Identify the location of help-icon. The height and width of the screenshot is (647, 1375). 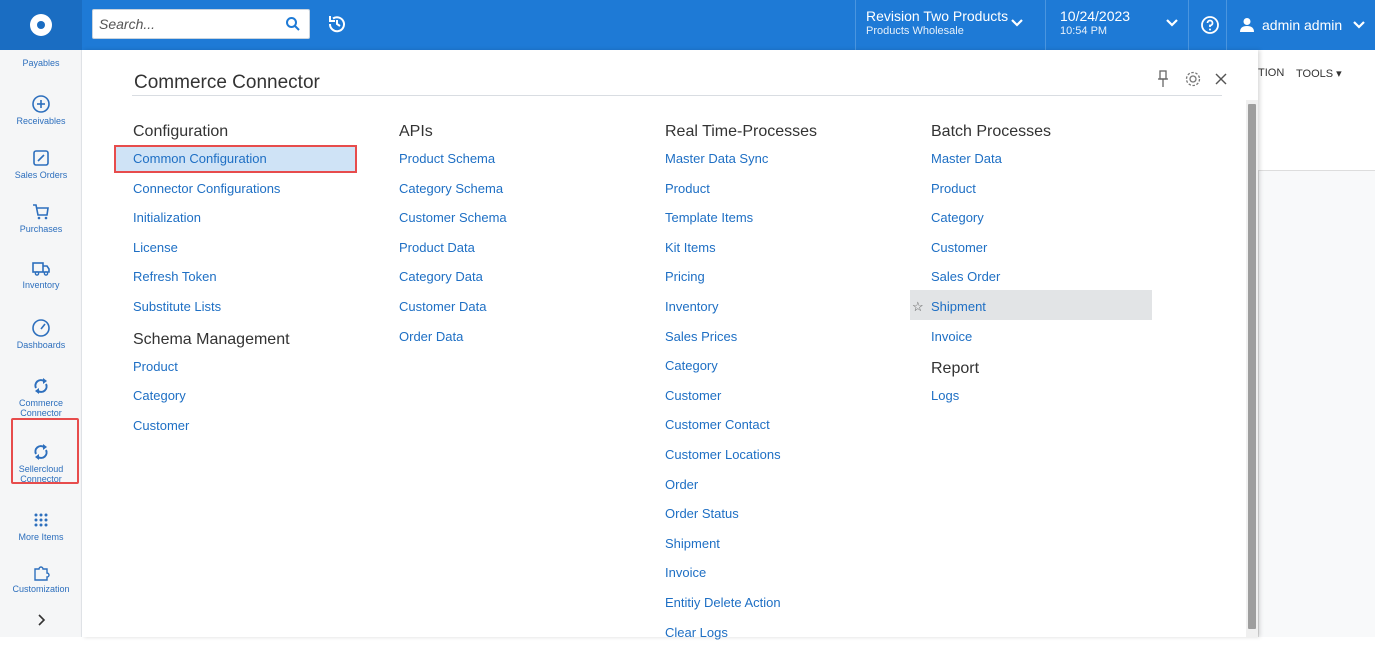
(1210, 25).